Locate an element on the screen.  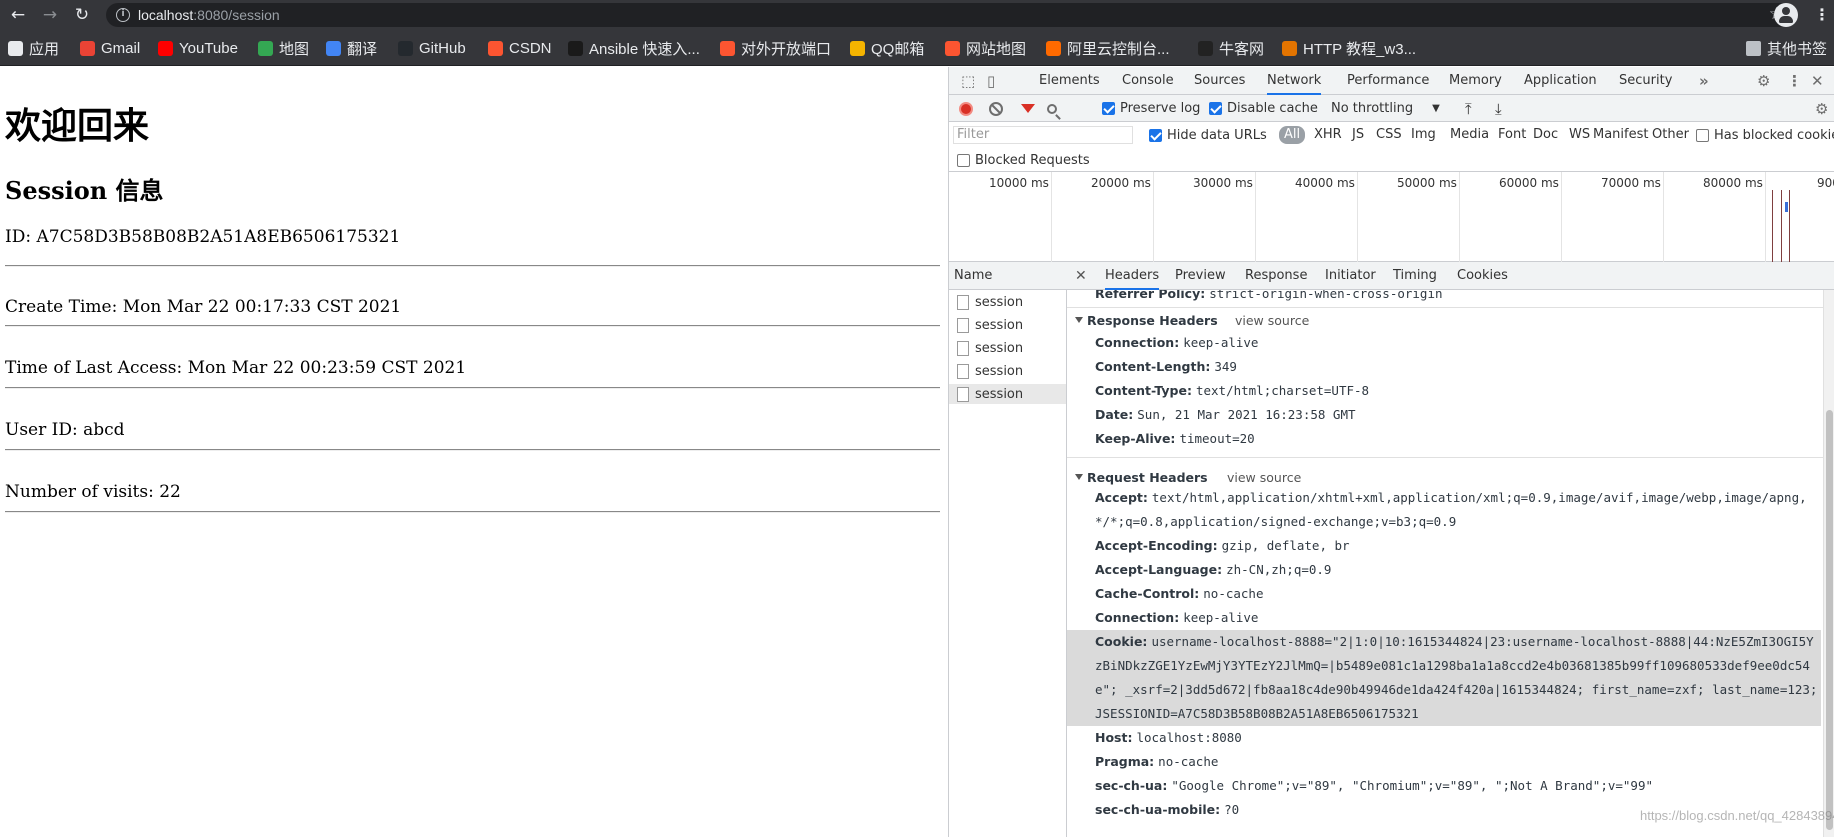
record-button is located at coordinates (966, 108).